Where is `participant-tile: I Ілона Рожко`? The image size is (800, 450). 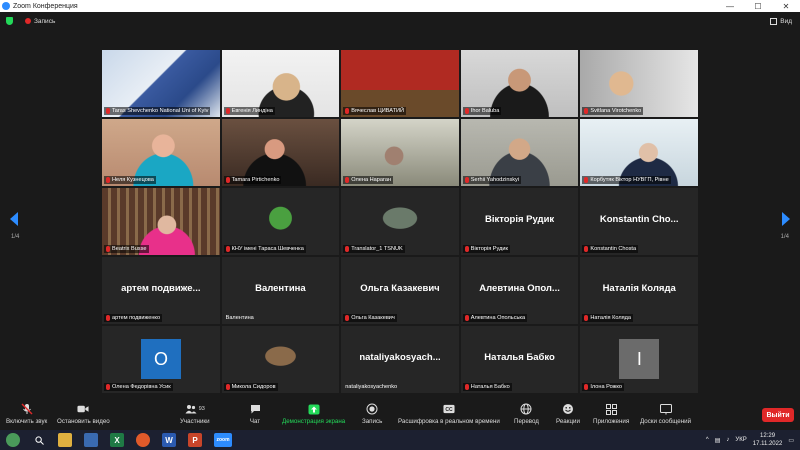 participant-tile: I Ілона Рожко is located at coordinates (639, 359).